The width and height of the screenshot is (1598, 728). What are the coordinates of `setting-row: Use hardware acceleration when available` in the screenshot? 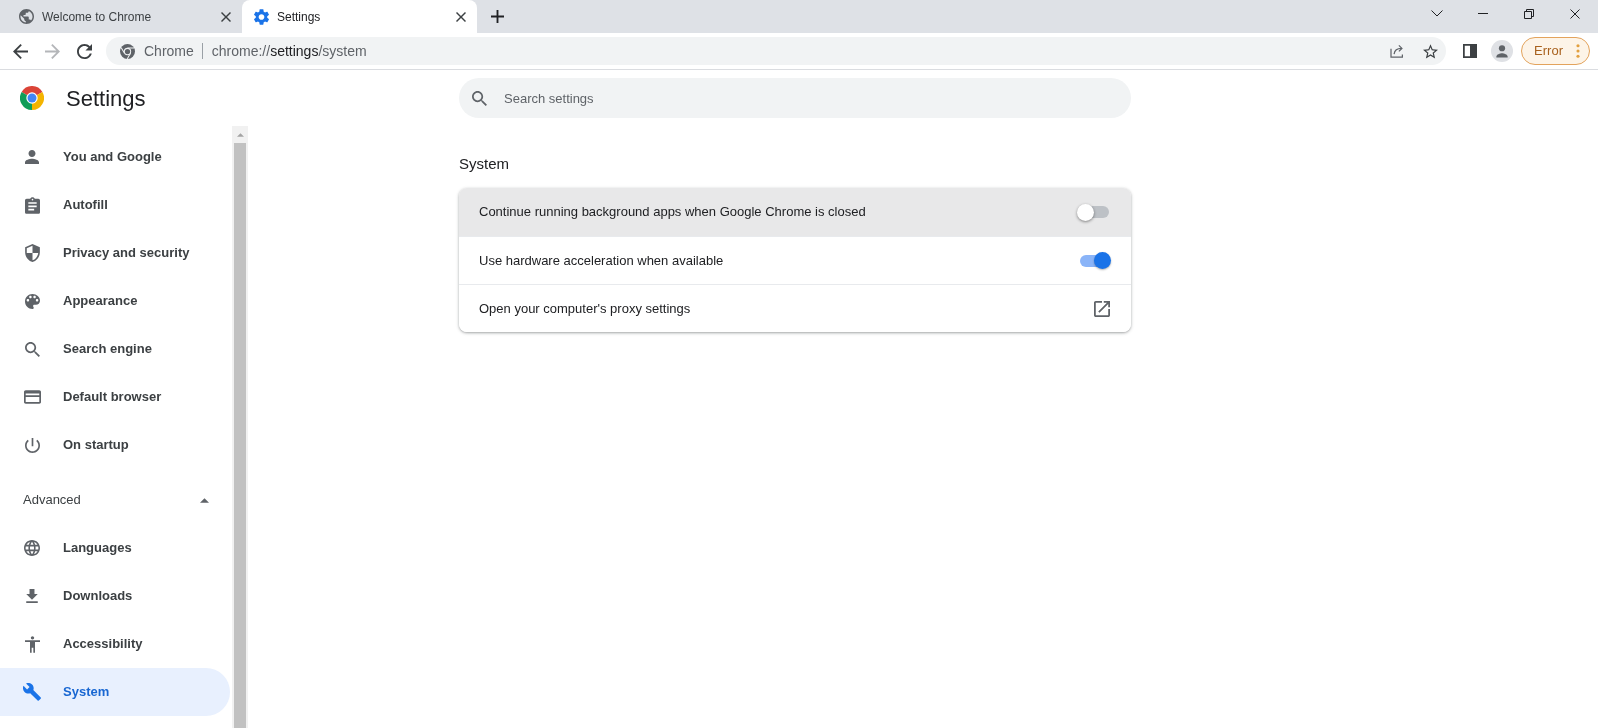 It's located at (795, 260).